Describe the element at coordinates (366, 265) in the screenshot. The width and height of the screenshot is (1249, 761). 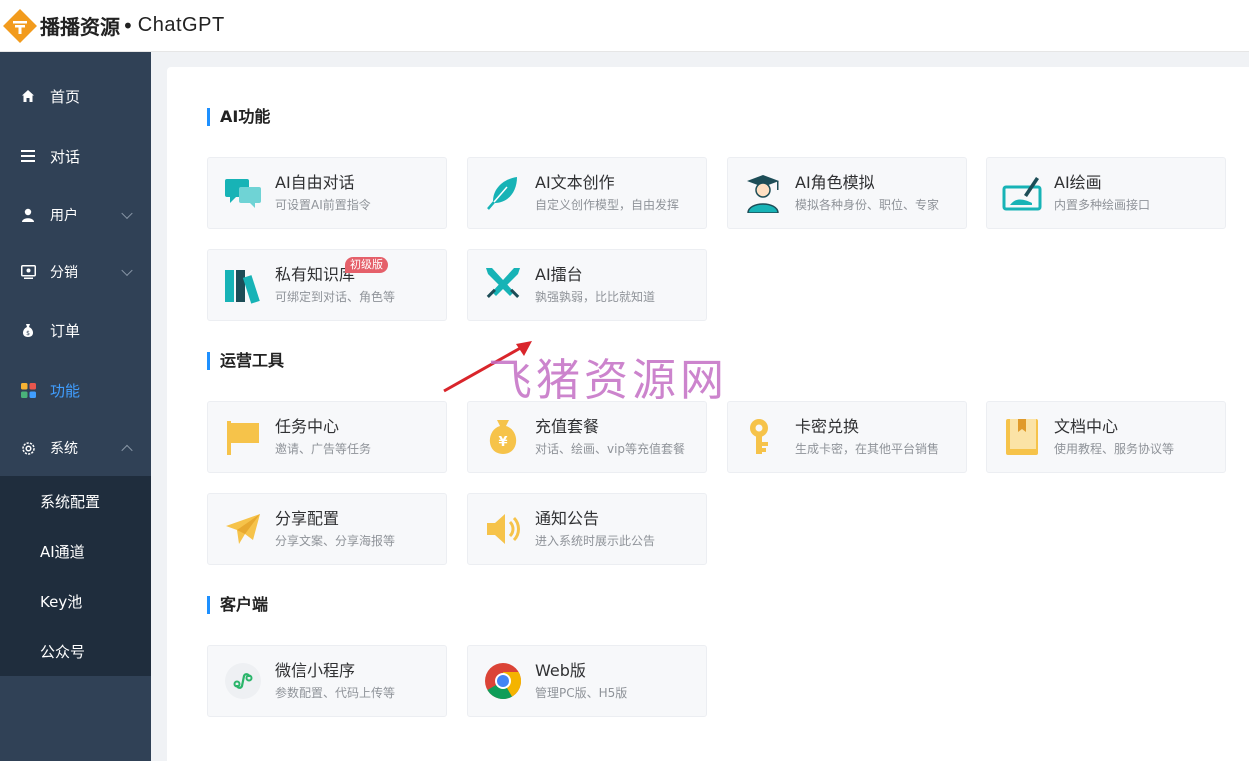
I see `version-badge: 初级版` at that location.